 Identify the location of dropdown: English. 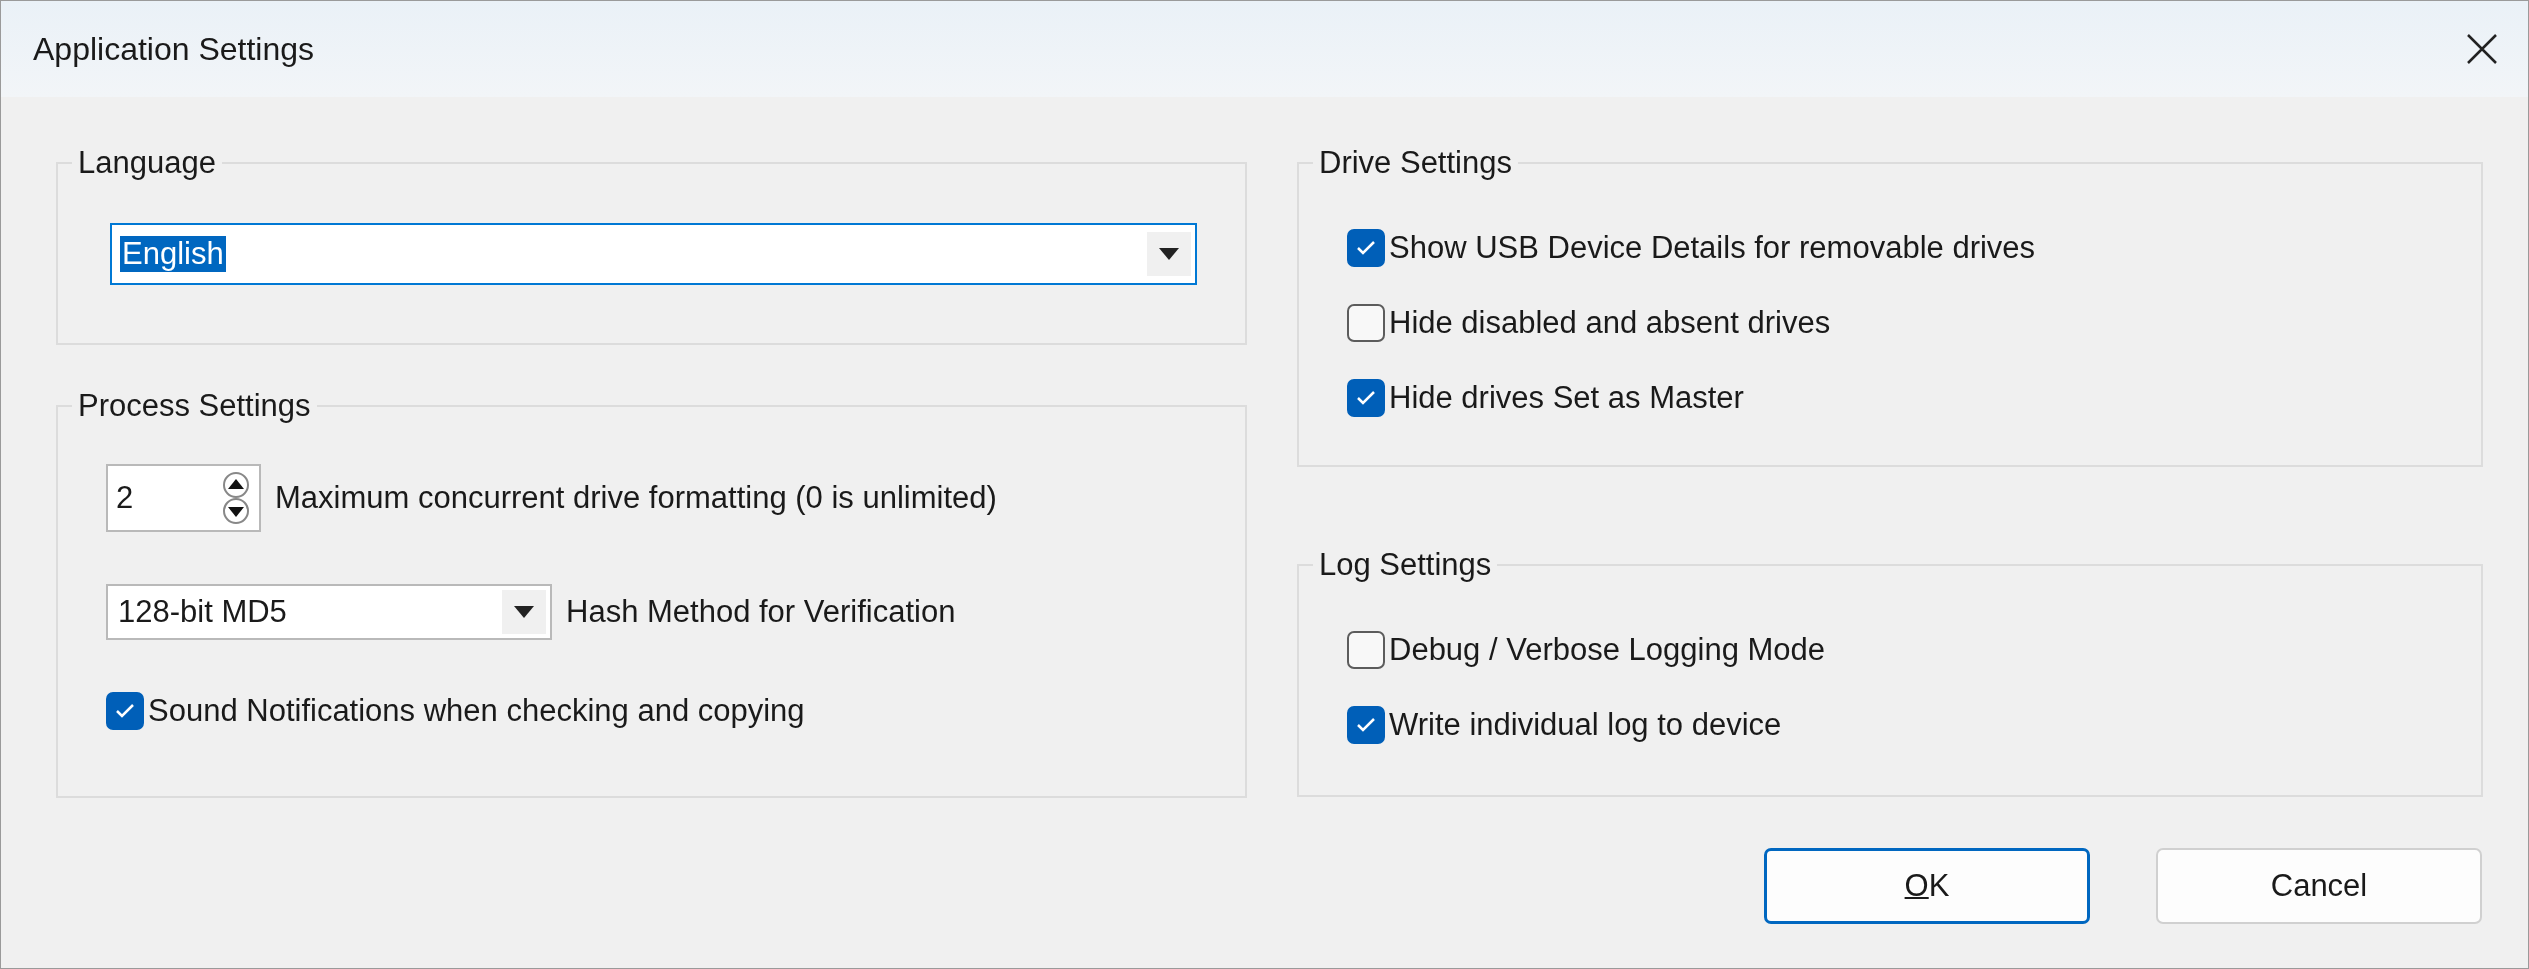
(653, 254).